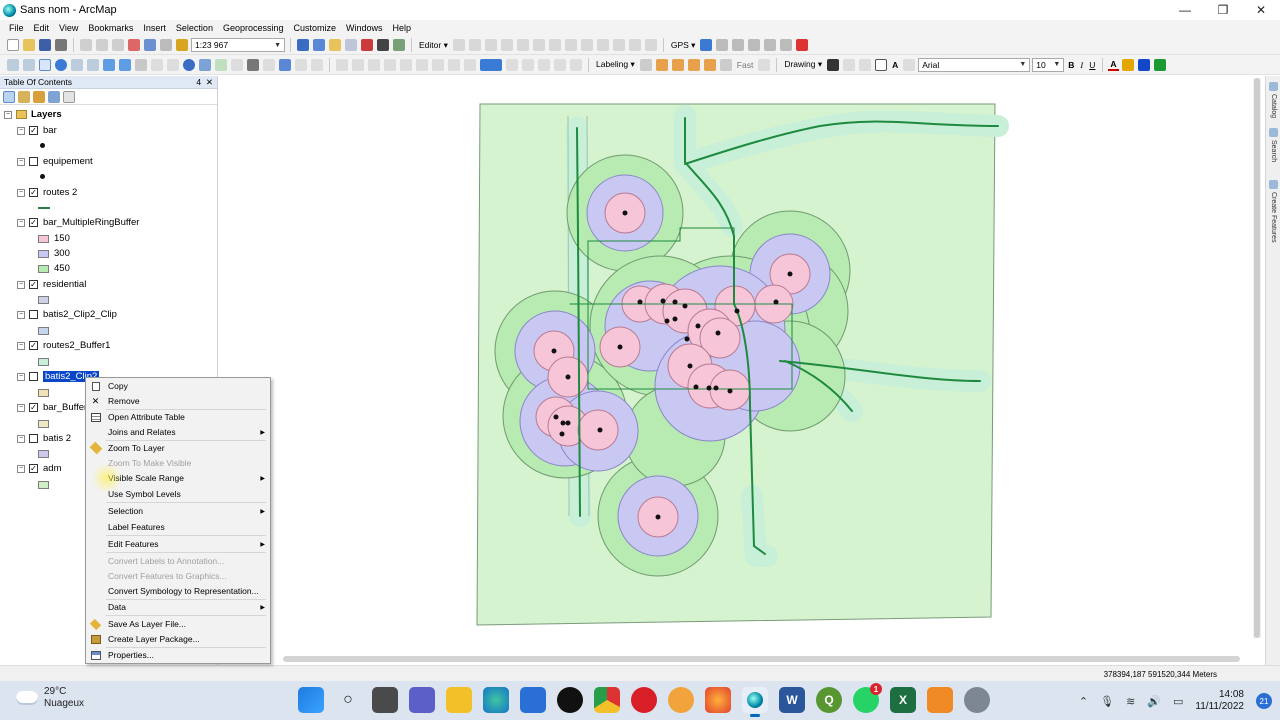 This screenshot has width=1280, height=720. What do you see at coordinates (178, 448) in the screenshot?
I see `menu-item-zoom-to-layer: Zoom To Layer` at bounding box center [178, 448].